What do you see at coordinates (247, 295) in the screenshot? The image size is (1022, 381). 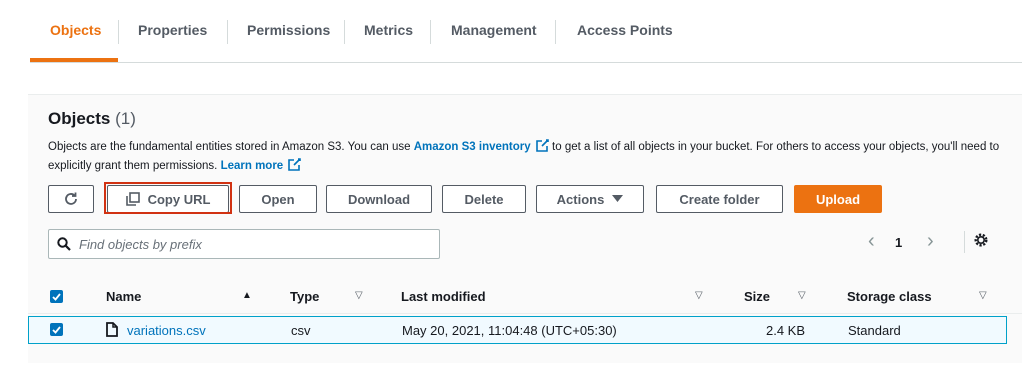 I see `sort-ascending-icon: ▲` at bounding box center [247, 295].